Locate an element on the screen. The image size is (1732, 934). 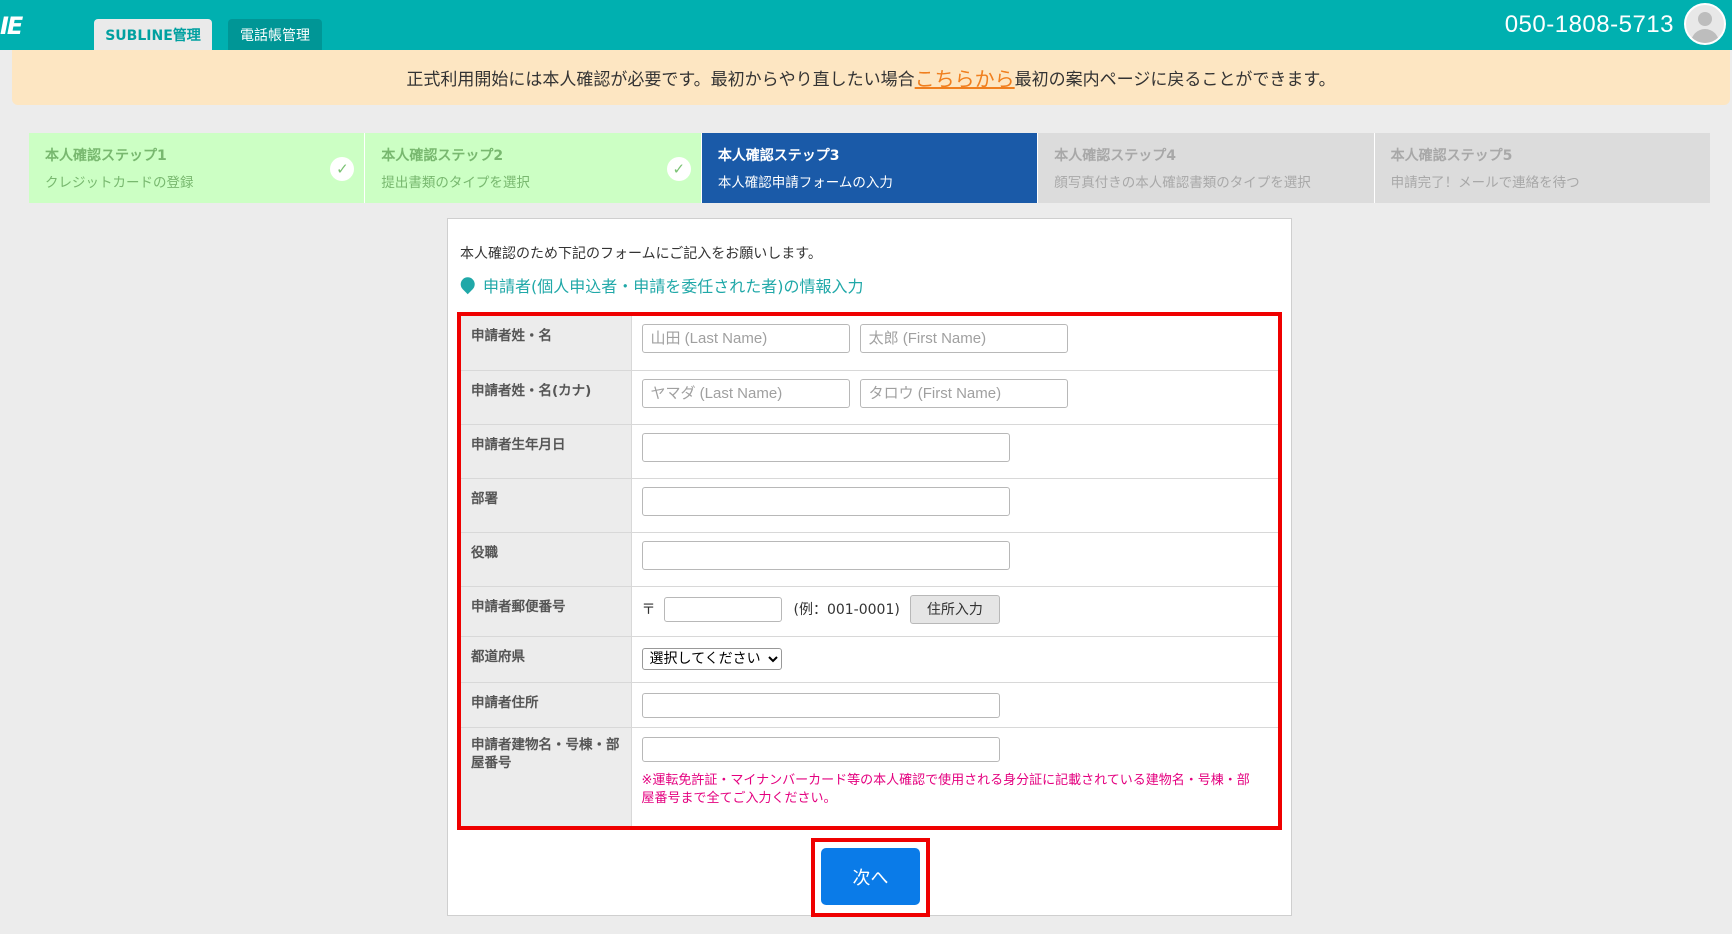
brand-logo: IE is located at coordinates (11, 26).